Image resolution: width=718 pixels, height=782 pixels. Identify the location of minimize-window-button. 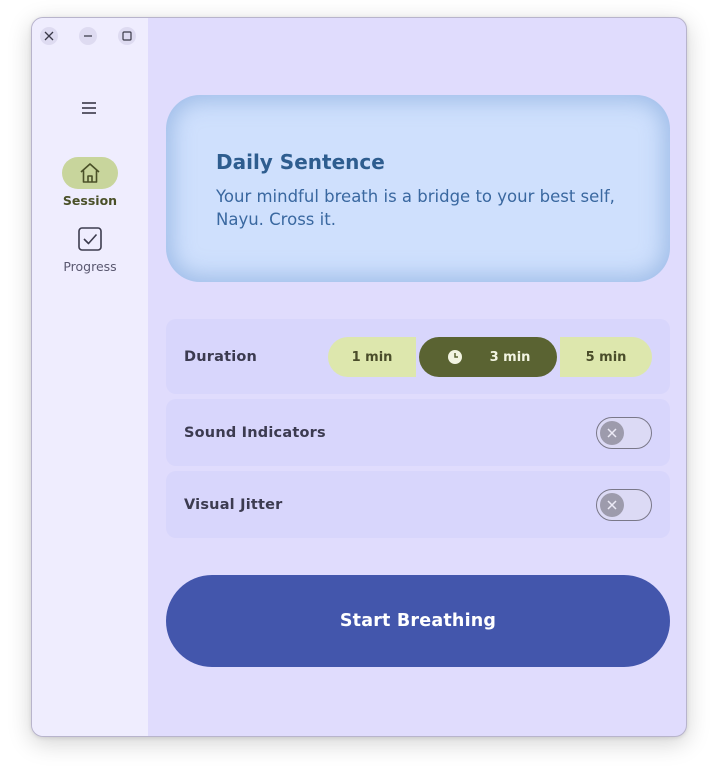
(88, 36).